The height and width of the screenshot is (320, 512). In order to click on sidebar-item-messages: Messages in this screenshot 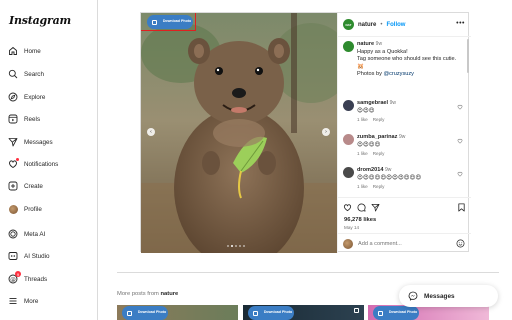, I will do `click(51, 142)`.